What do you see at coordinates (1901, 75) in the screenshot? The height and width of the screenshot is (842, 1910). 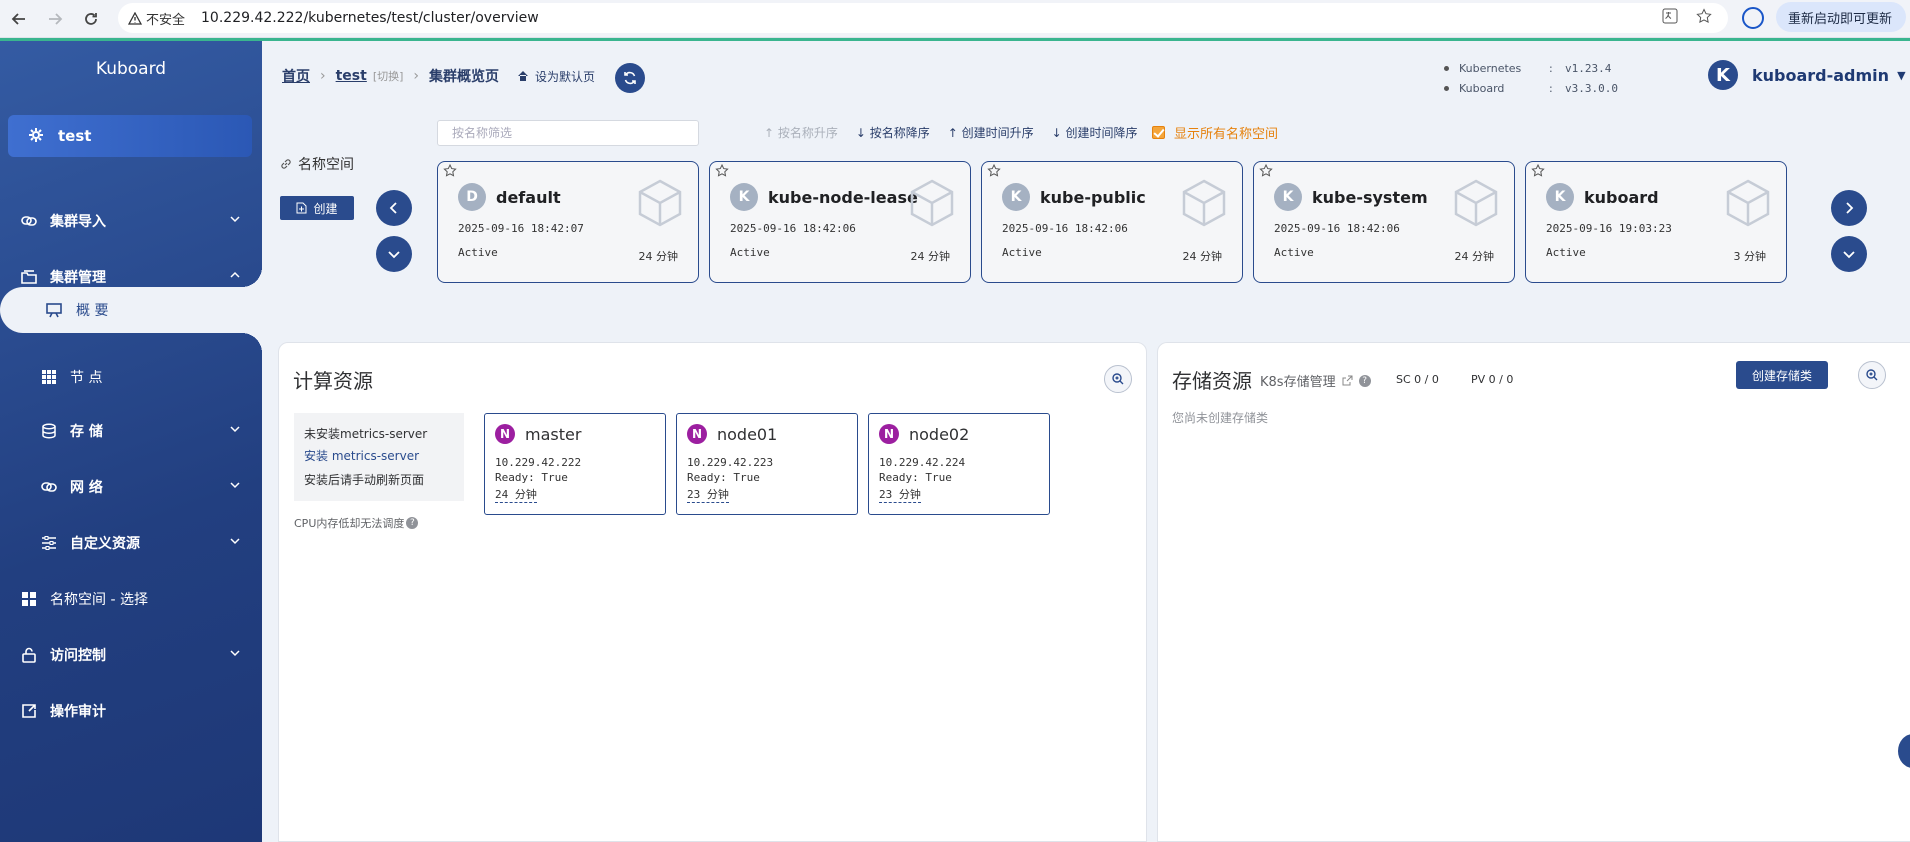 I see `caret-down-icon: ▼` at bounding box center [1901, 75].